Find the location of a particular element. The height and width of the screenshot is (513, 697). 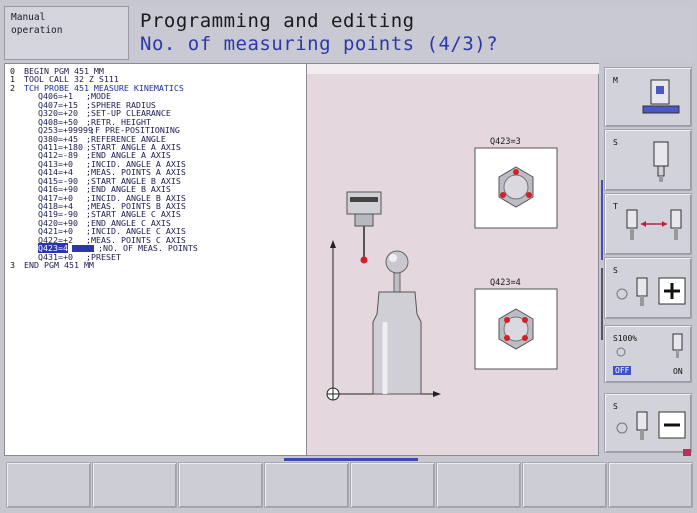

dialog-prompt: No. of measuring points (4/3)? is located at coordinates (319, 44).